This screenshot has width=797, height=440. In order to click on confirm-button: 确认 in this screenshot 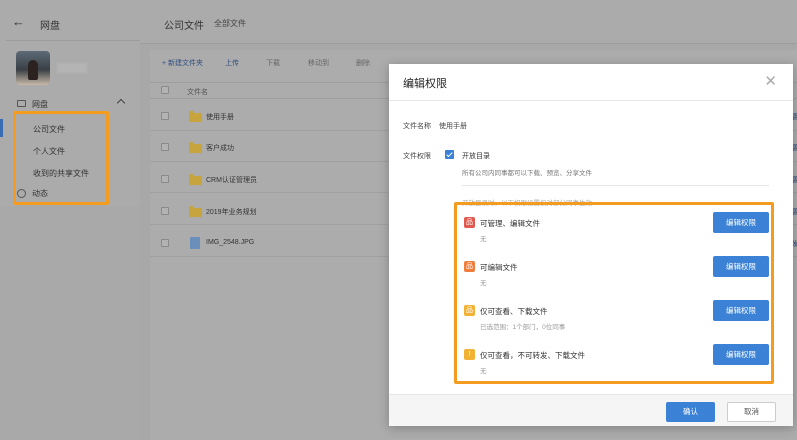, I will do `click(690, 412)`.